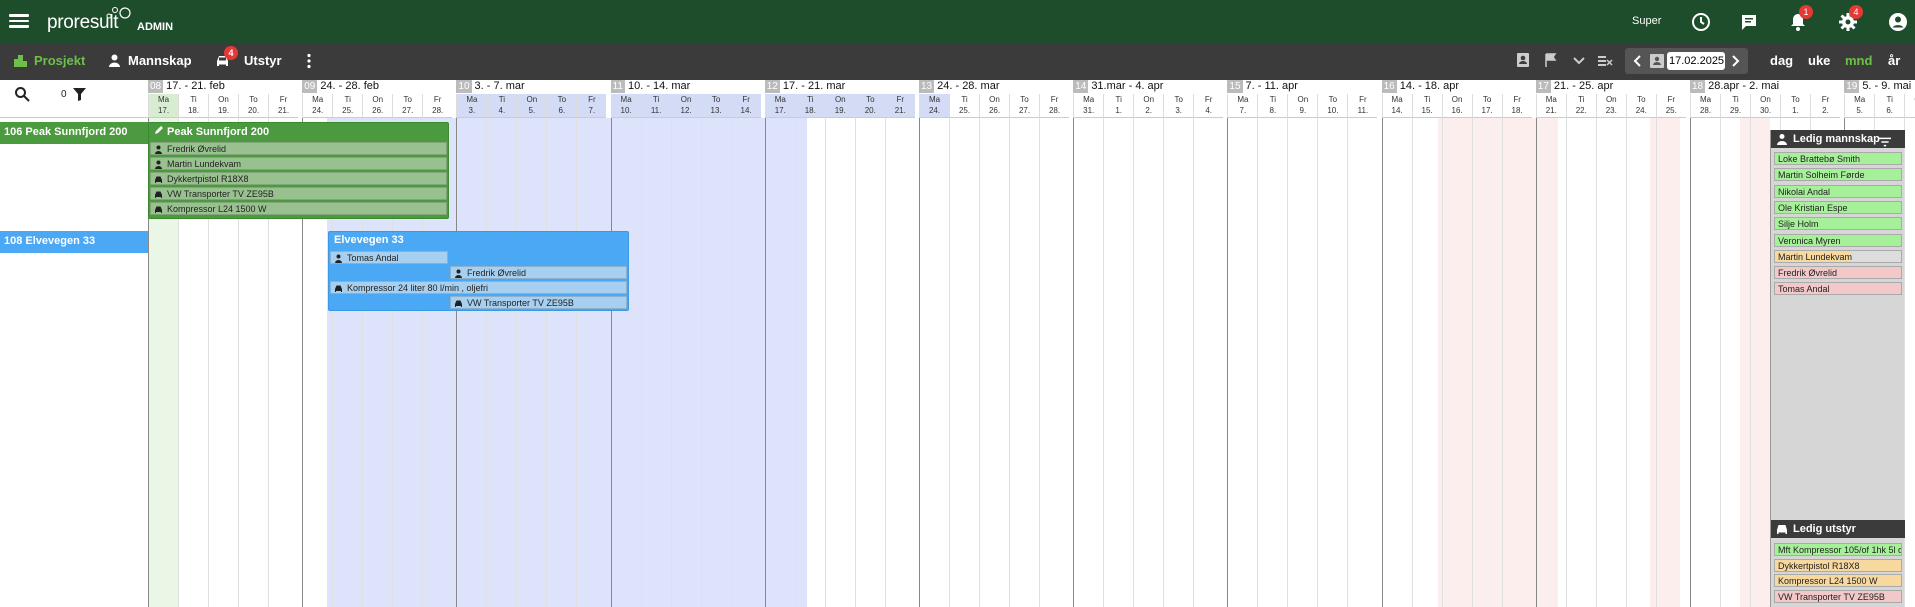 The width and height of the screenshot is (1915, 607). Describe the element at coordinates (1781, 60) in the screenshot. I see `mode-dag-button: dag` at that location.